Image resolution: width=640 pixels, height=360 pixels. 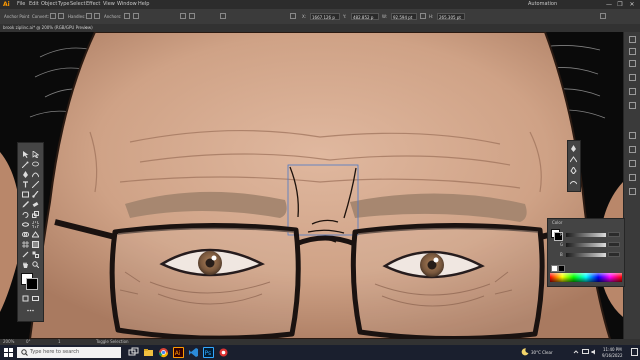 What do you see at coordinates (136, 16) in the screenshot?
I see `connect-anchor-icon` at bounding box center [136, 16].